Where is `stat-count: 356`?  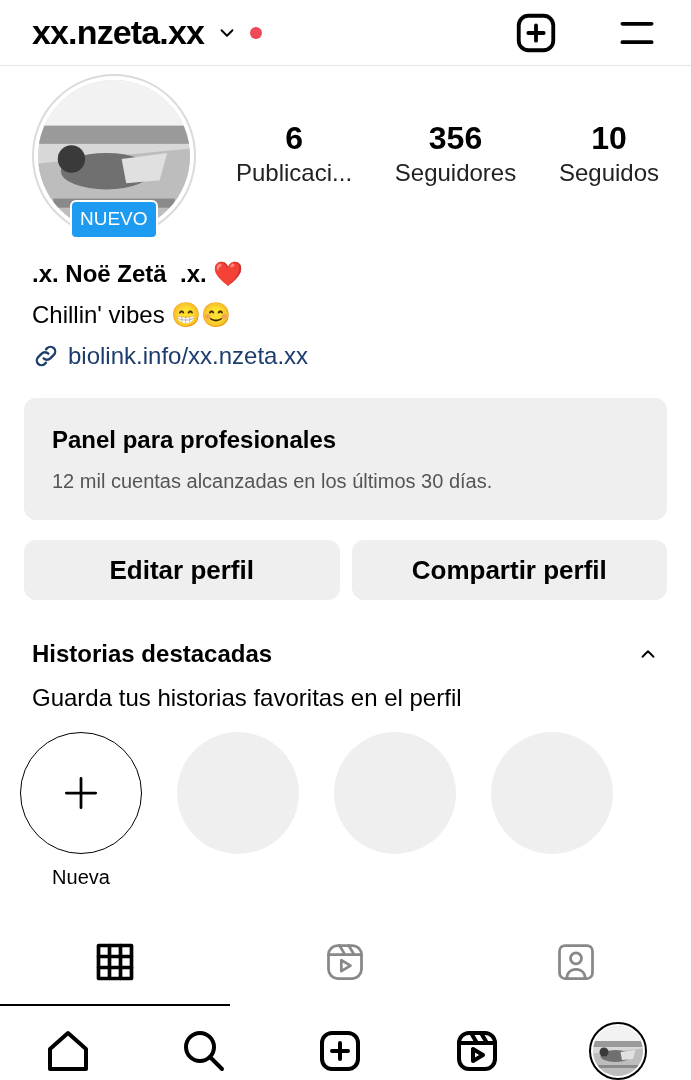
stat-count: 356 is located at coordinates (455, 138).